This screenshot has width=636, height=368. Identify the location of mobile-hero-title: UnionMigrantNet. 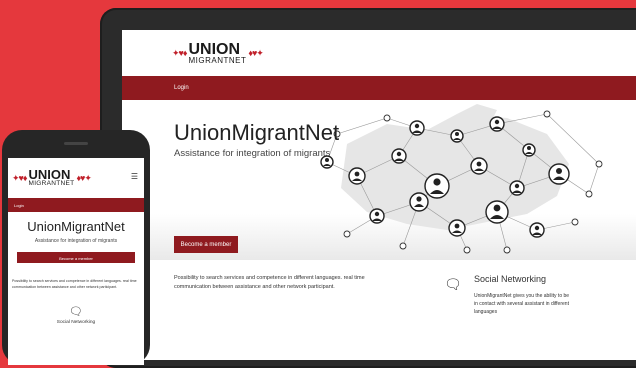
(76, 226).